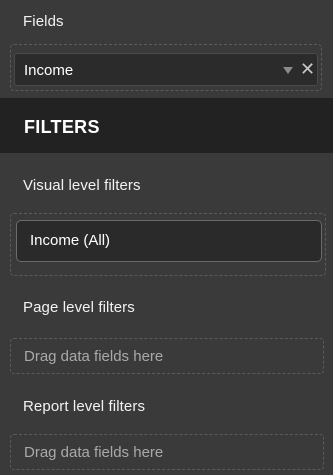 The height and width of the screenshot is (475, 333). Describe the element at coordinates (307, 69) in the screenshot. I see `close-icon: ✕` at that location.